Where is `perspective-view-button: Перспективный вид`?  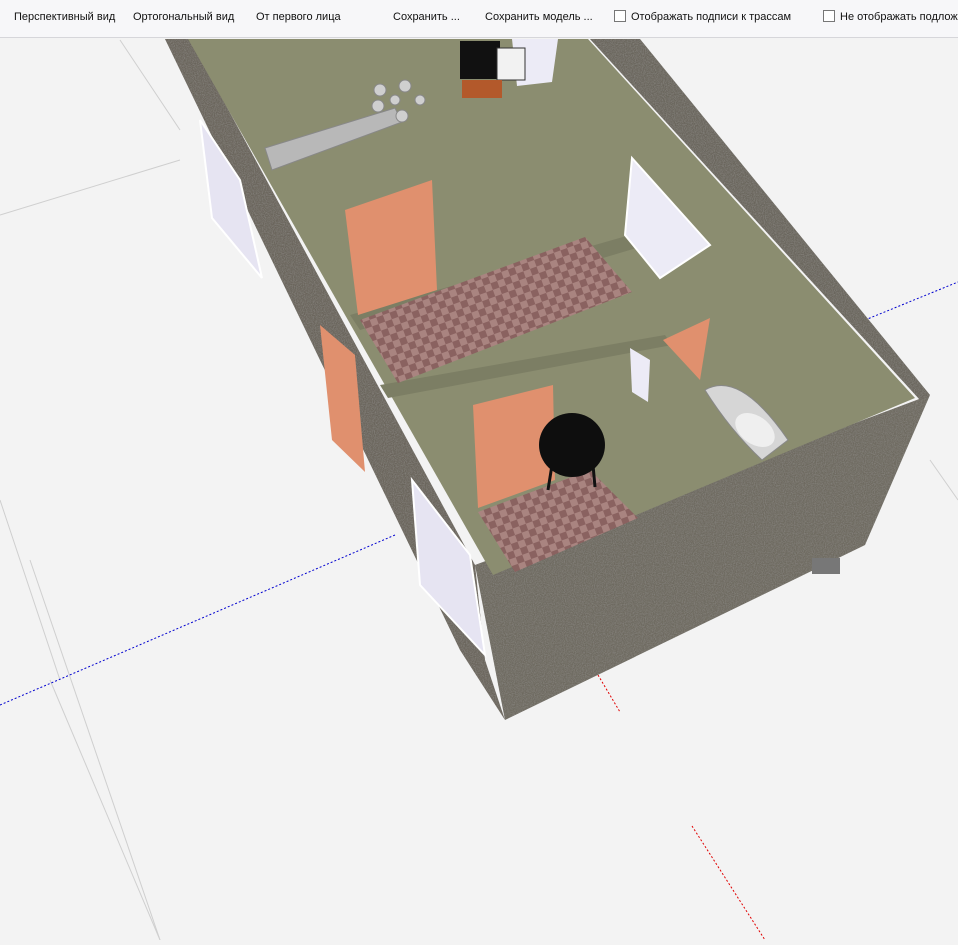 perspective-view-button: Перспективный вид is located at coordinates (64, 17).